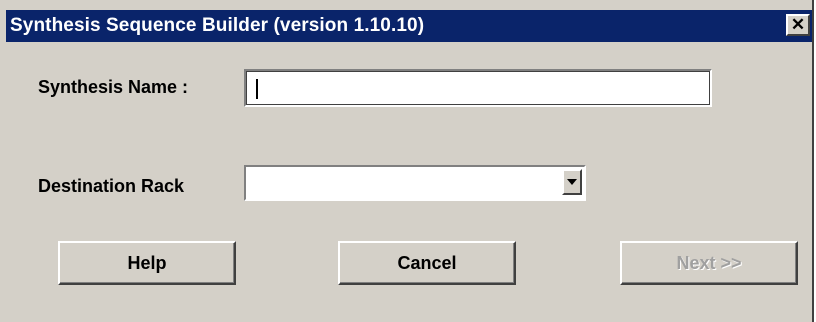  I want to click on next-button: Next >>, so click(709, 263).